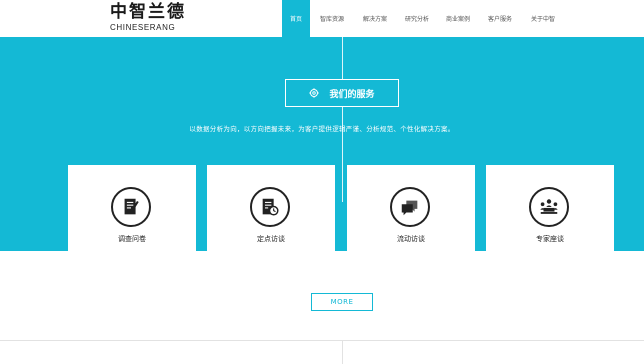  What do you see at coordinates (296, 18) in the screenshot?
I see `nav-item-home: 首页` at bounding box center [296, 18].